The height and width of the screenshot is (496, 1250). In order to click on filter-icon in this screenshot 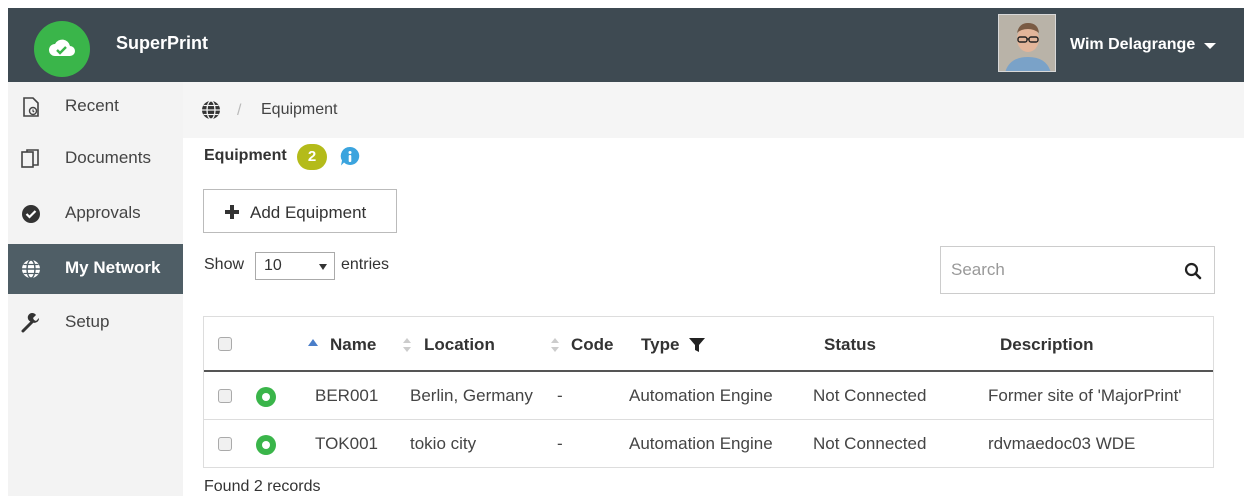, I will do `click(697, 345)`.